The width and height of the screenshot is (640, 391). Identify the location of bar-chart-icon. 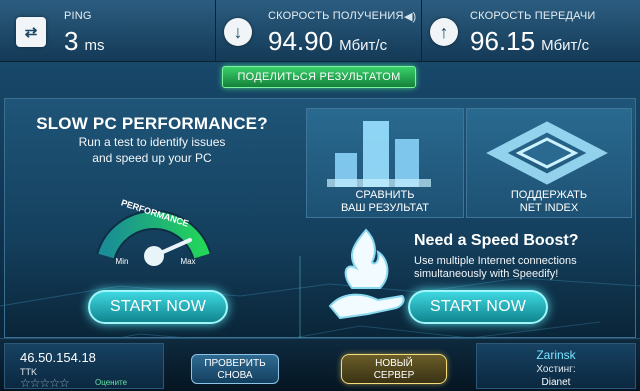
(379, 154).